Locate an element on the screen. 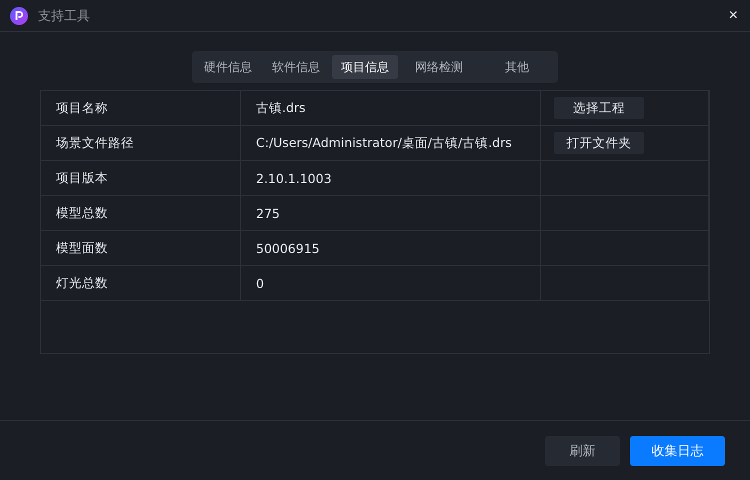 The height and width of the screenshot is (480, 750). app-logo-icon is located at coordinates (19, 15).